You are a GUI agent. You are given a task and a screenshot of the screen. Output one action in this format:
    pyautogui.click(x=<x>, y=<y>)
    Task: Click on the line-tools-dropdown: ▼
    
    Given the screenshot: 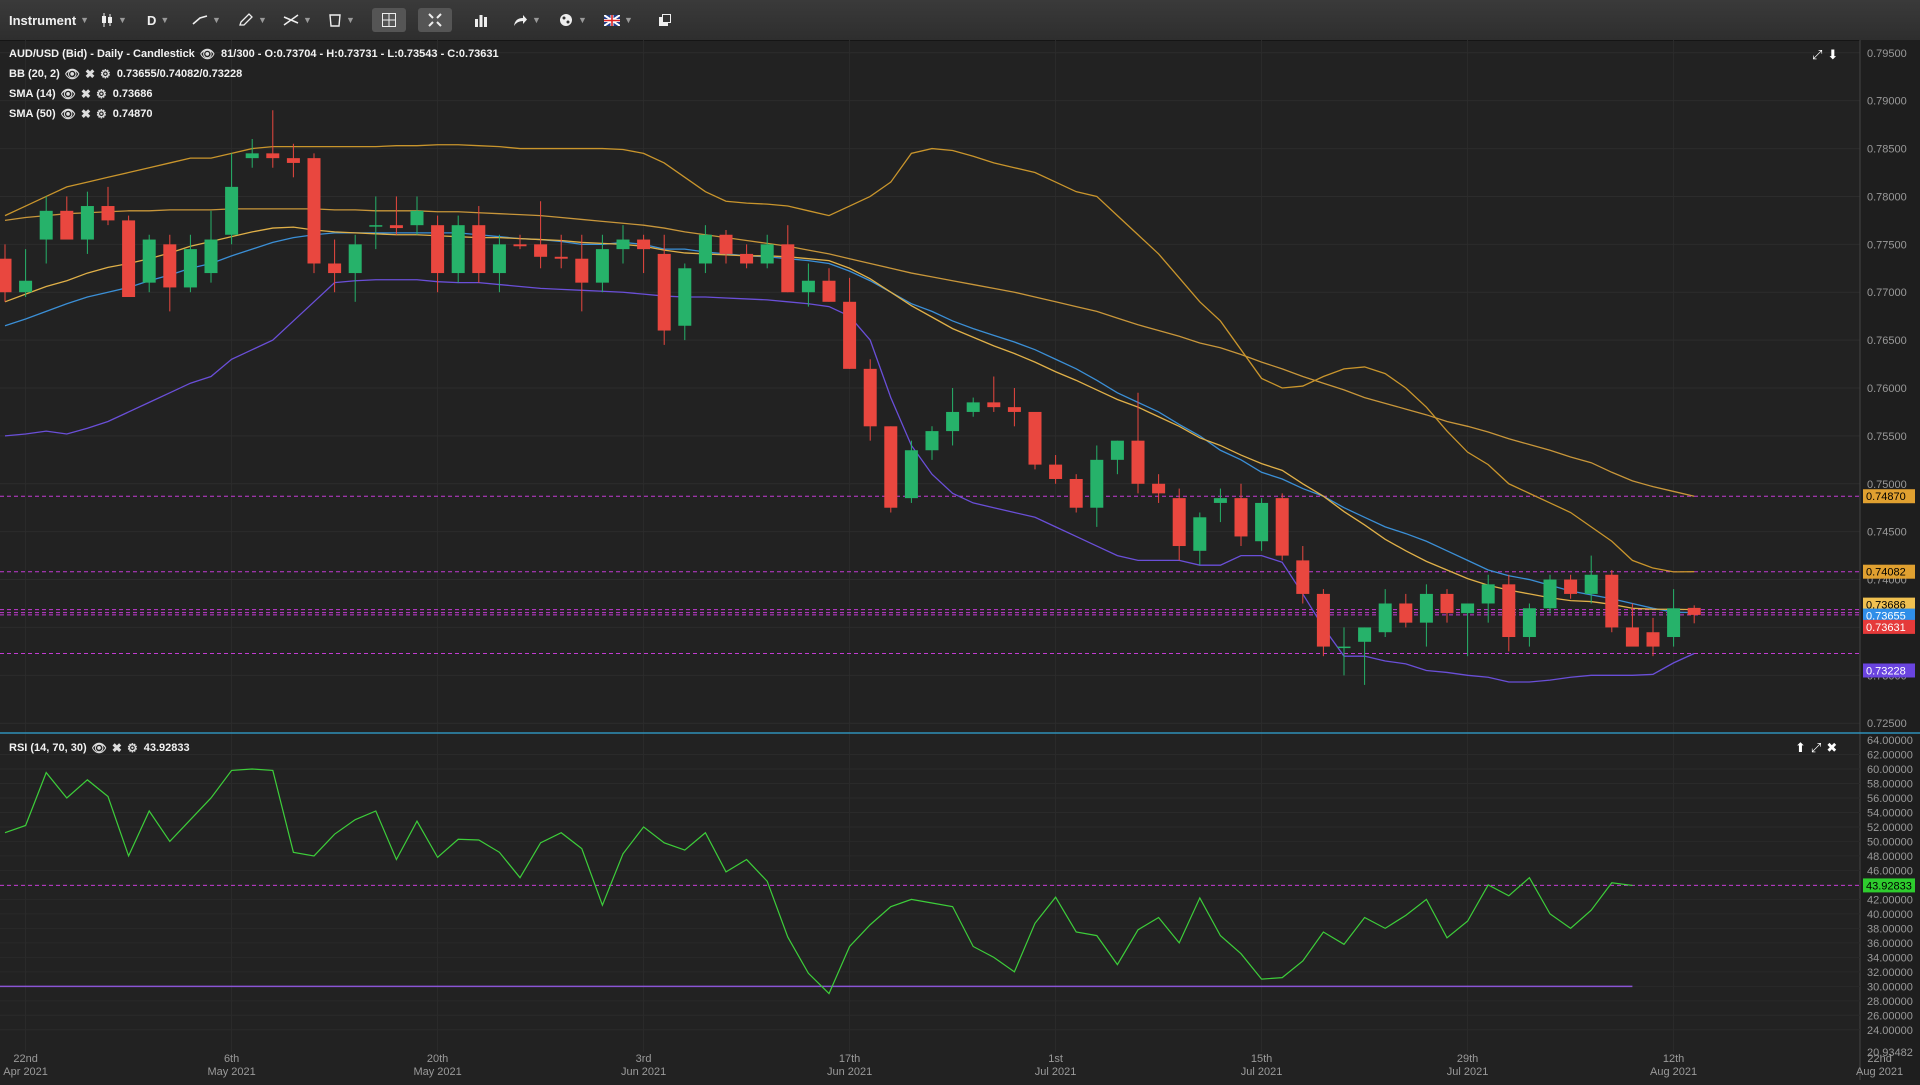 What is the action you would take?
    pyautogui.click(x=206, y=20)
    